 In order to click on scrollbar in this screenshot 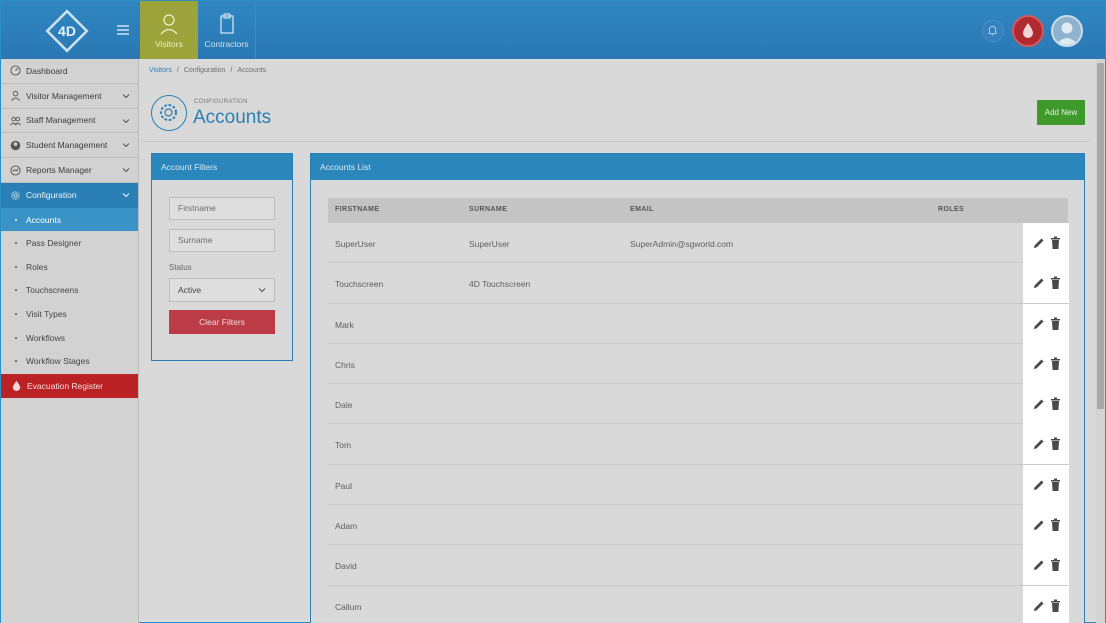, I will do `click(1100, 341)`.